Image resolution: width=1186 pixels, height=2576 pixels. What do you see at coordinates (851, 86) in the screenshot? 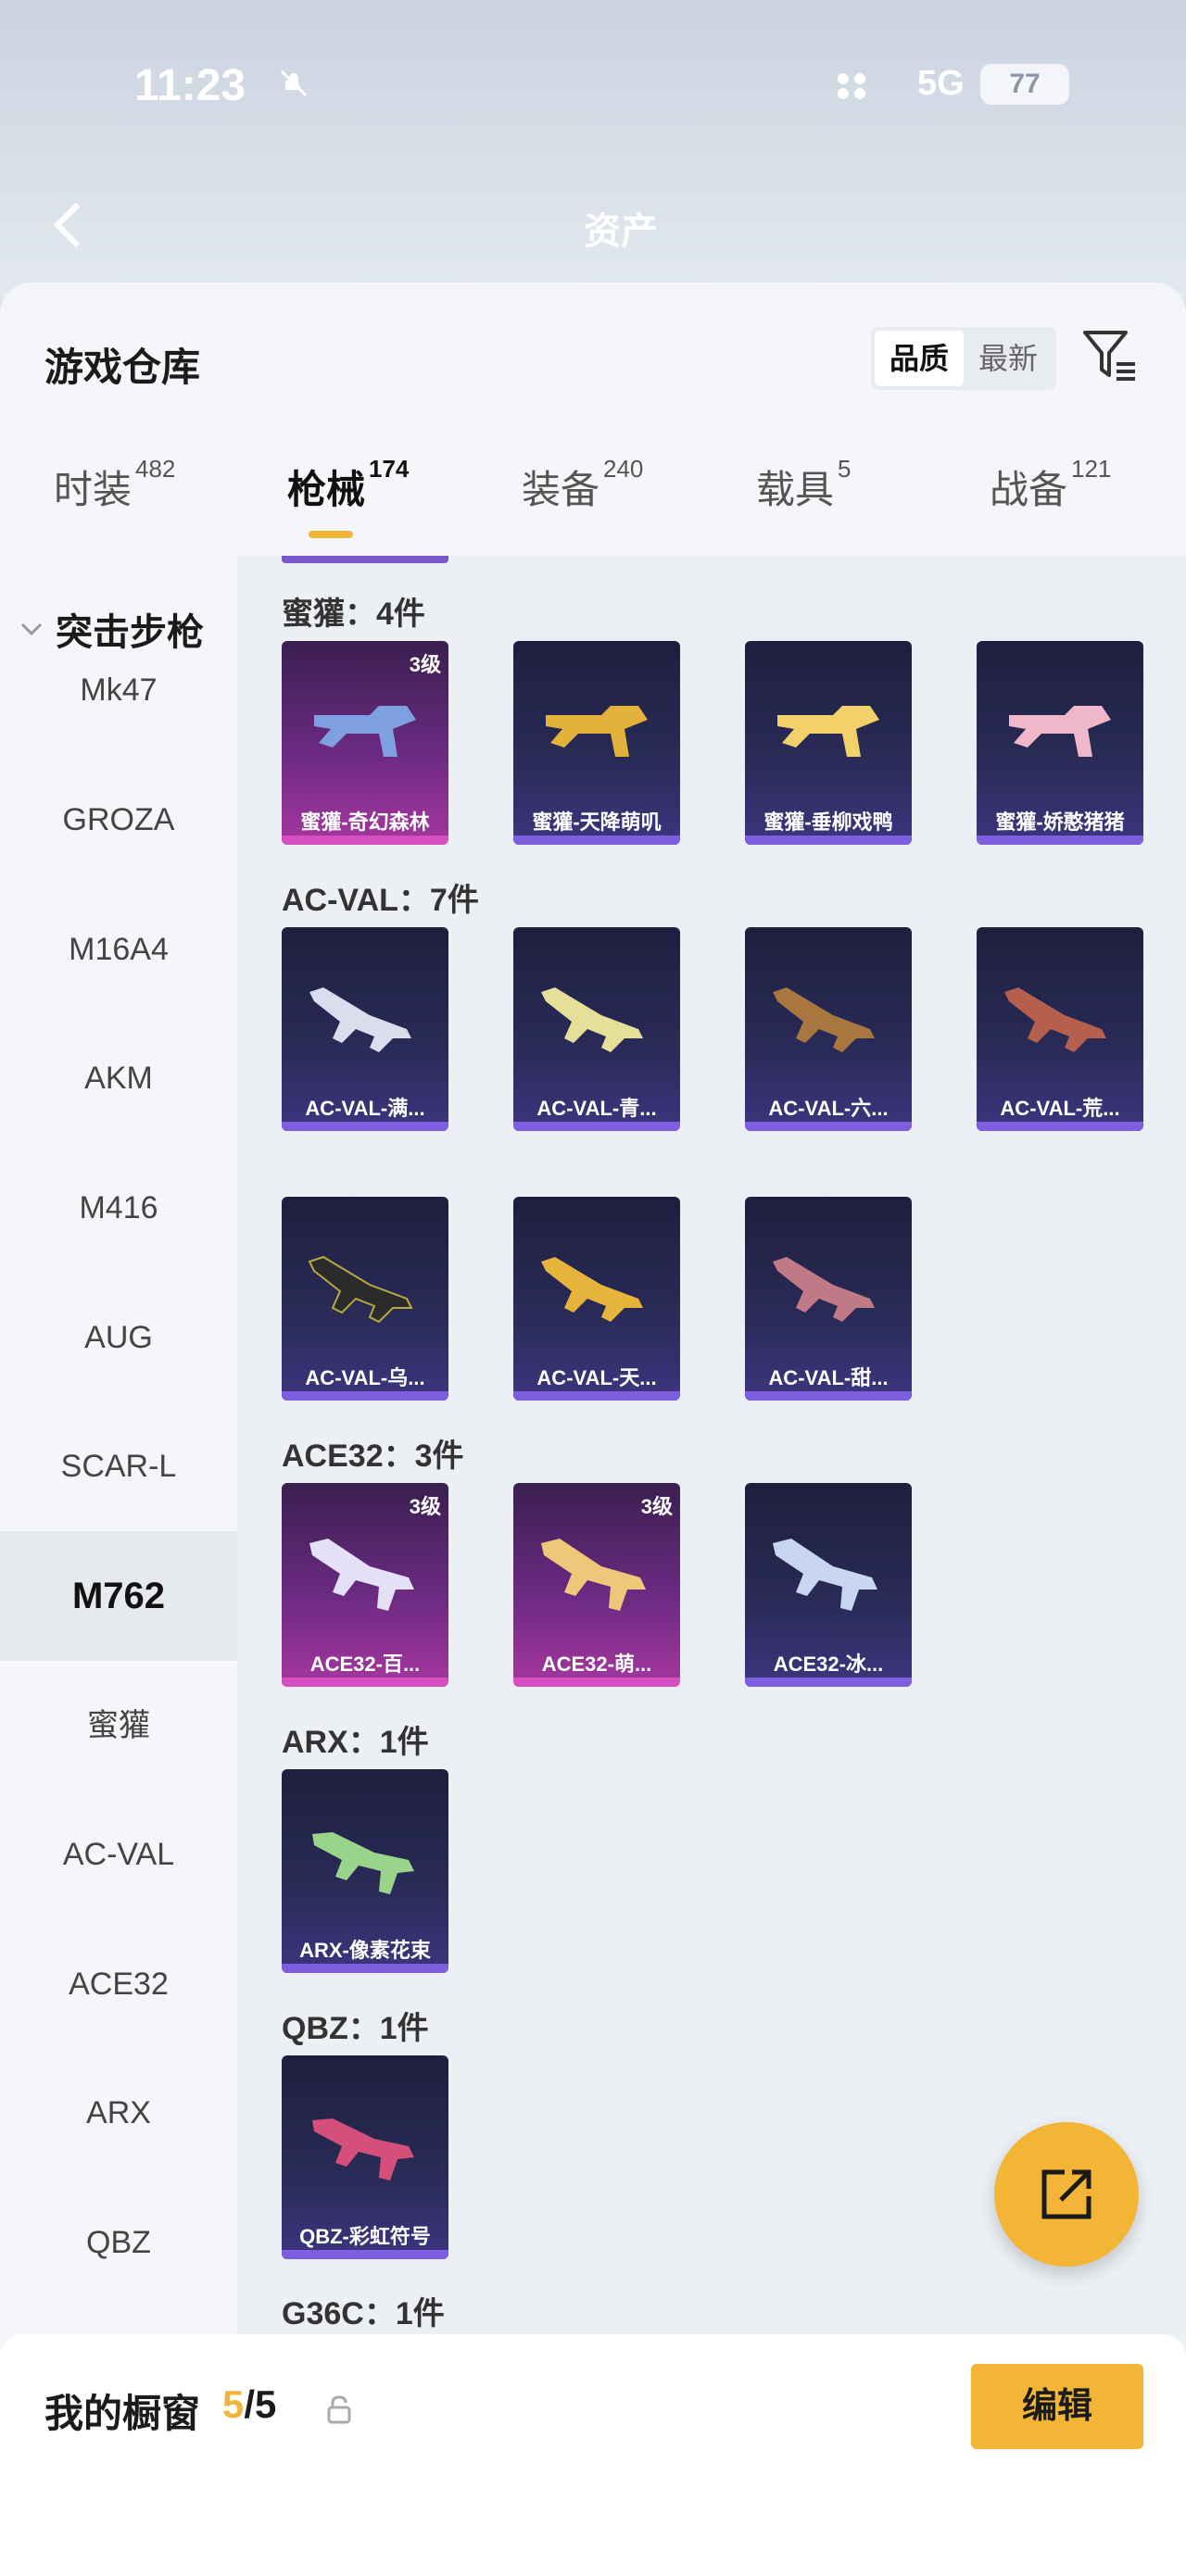
I see `signal-icon` at bounding box center [851, 86].